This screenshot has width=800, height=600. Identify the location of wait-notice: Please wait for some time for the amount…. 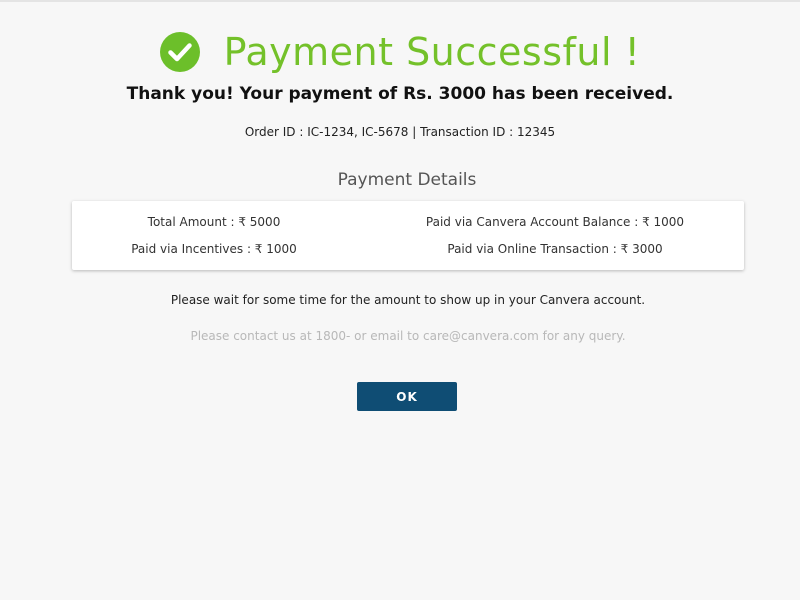
(408, 300).